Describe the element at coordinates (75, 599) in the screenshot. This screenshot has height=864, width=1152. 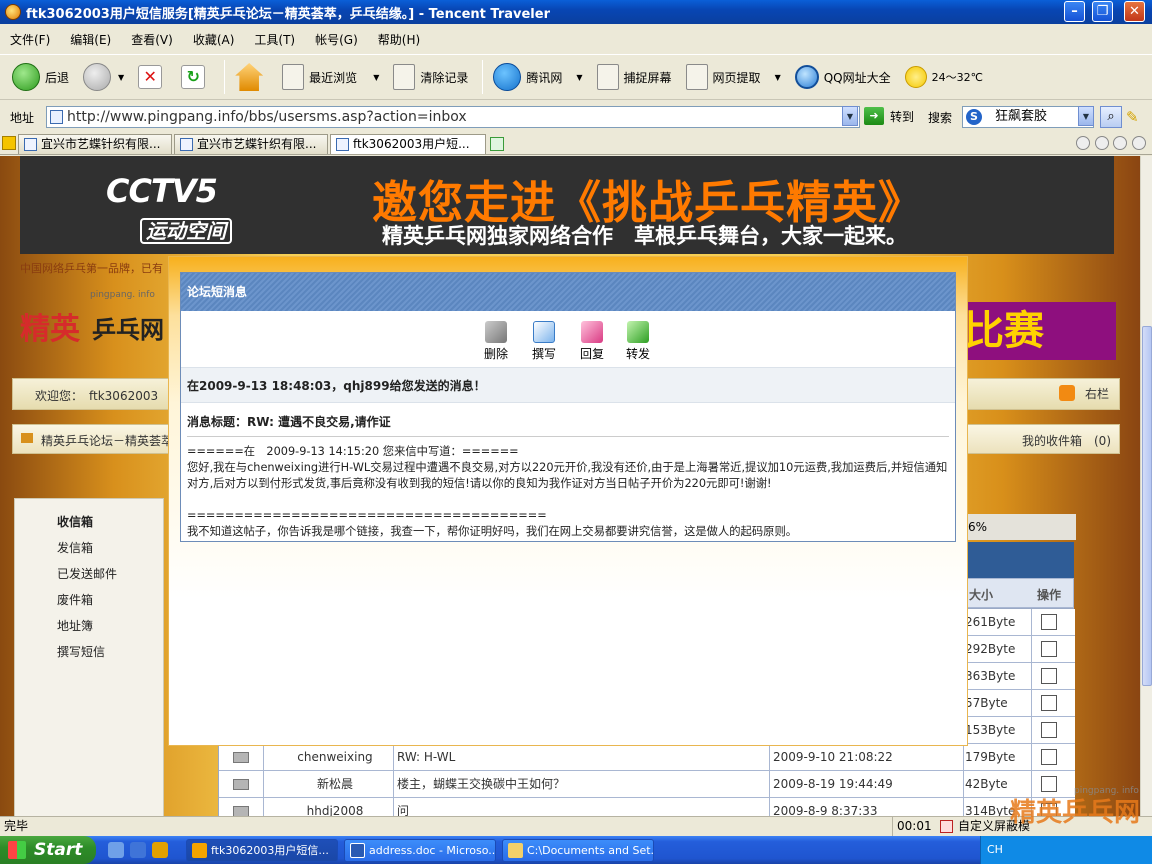
I see `sidebar-item-trash: 废件箱` at that location.